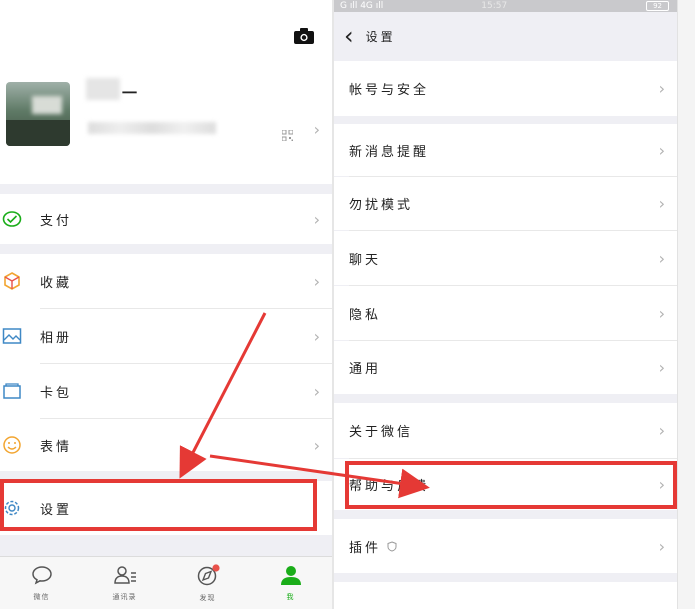 Image resolution: width=695 pixels, height=609 pixels. Describe the element at coordinates (12, 281) in the screenshot. I see `favorites-cube-icon` at that location.